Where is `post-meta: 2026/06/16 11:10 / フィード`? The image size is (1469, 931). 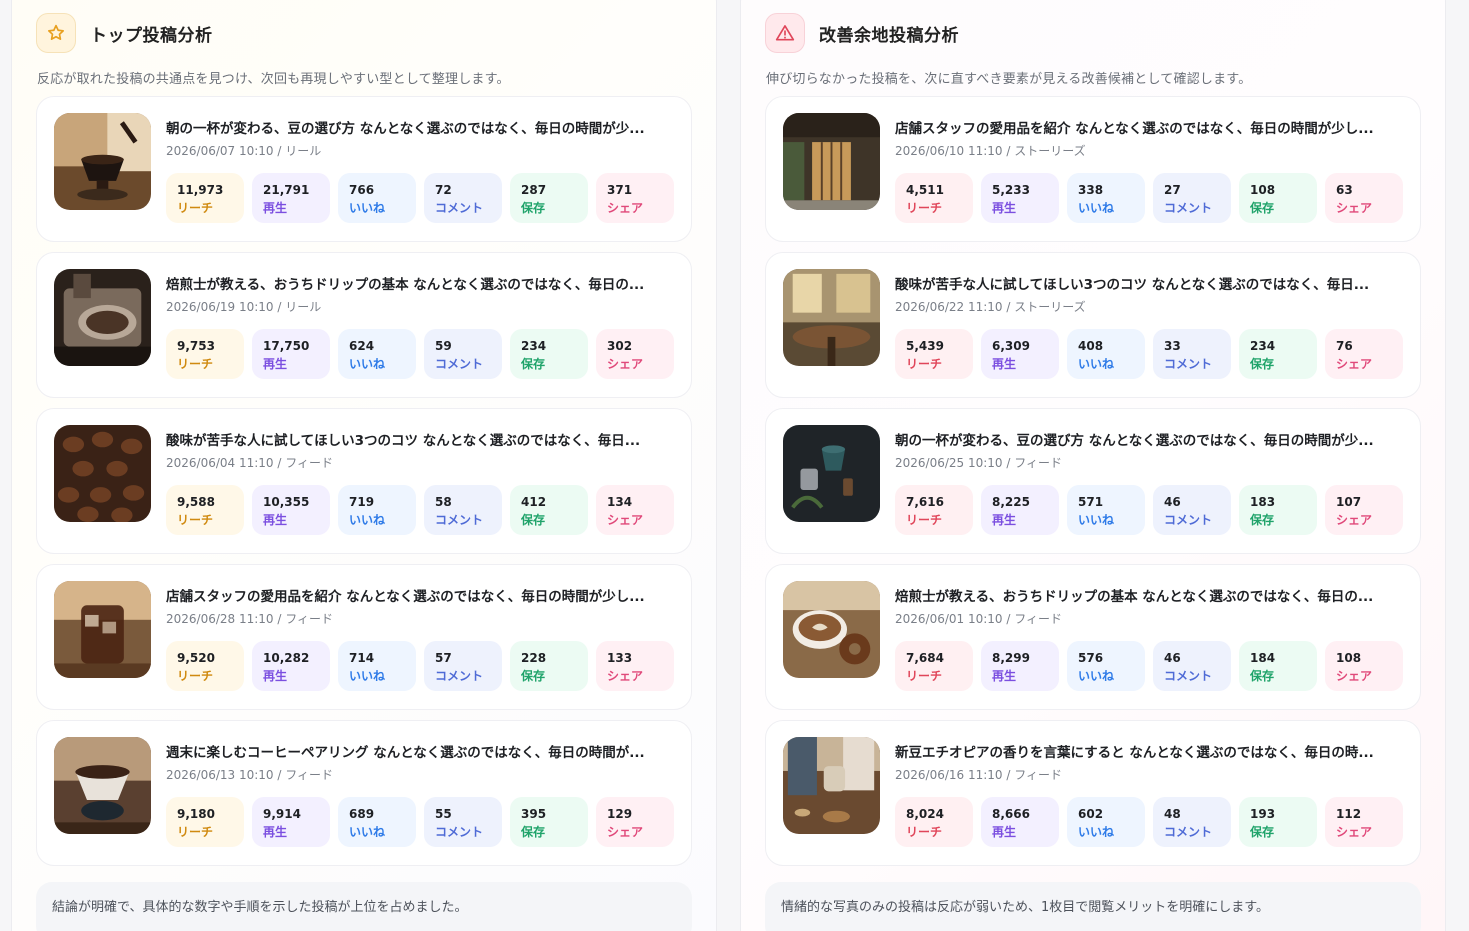
post-meta: 2026/06/16 11:10 / フィード is located at coordinates (978, 775).